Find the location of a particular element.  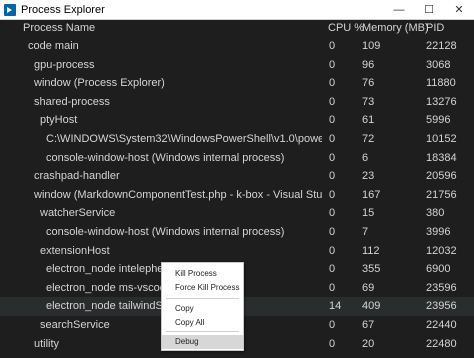

process-name: gpu-process is located at coordinates (64, 64).